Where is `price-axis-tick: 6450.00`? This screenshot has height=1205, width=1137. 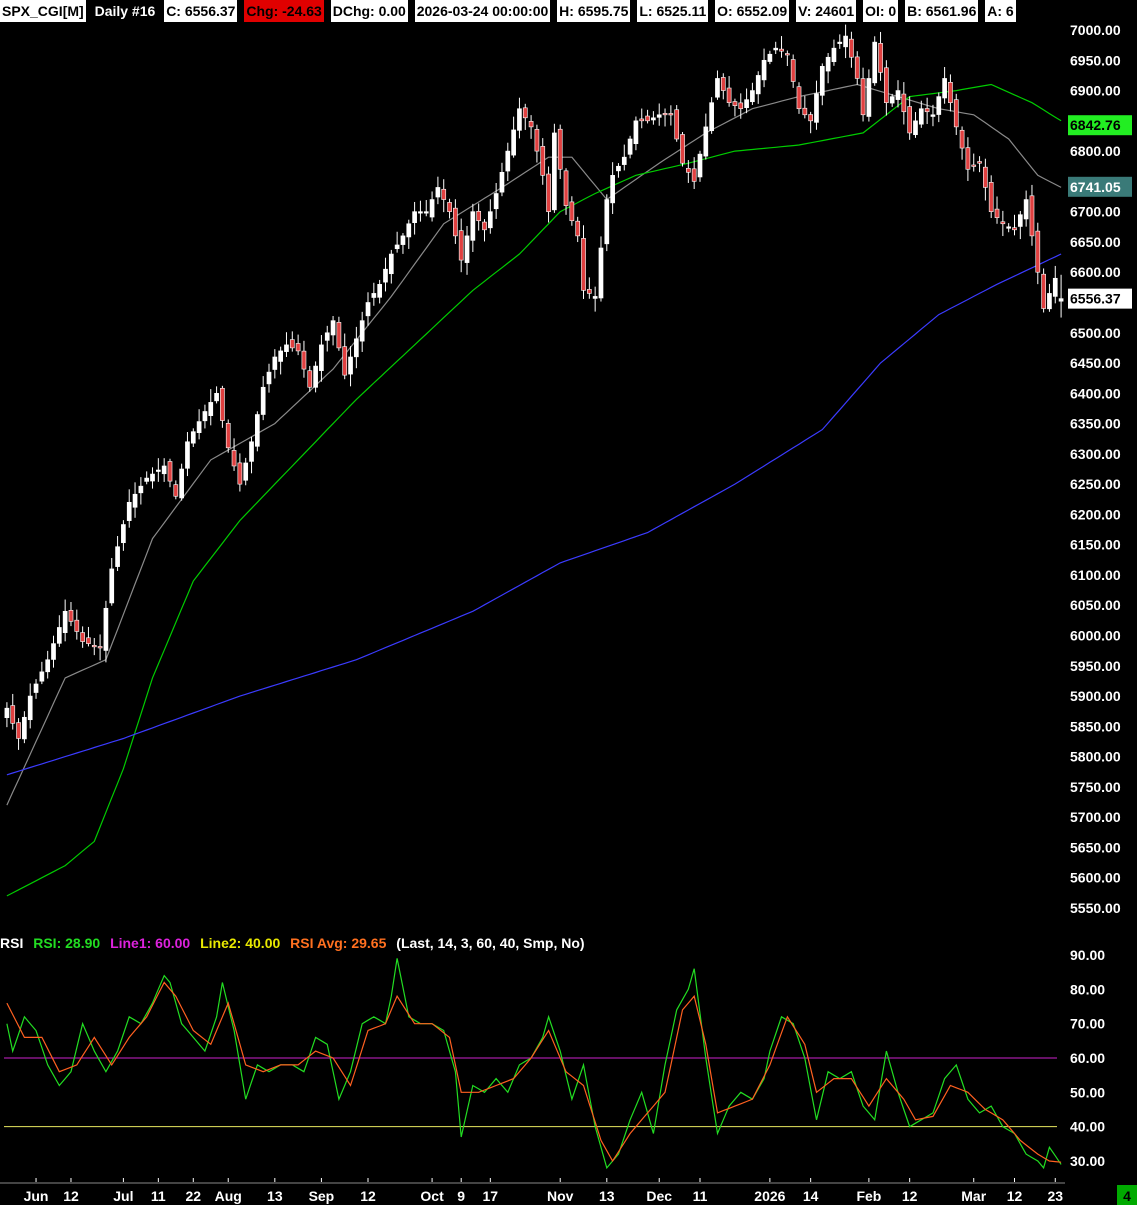 price-axis-tick: 6450.00 is located at coordinates (1095, 363).